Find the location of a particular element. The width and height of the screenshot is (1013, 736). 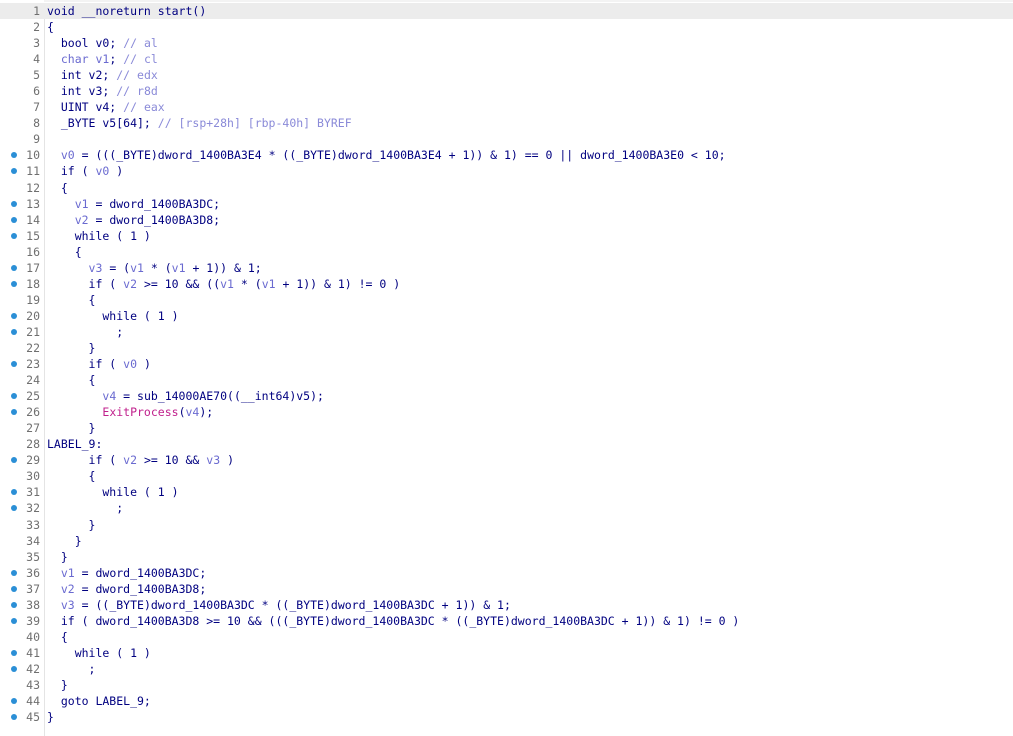

code-comment: // r8d is located at coordinates (137, 91).